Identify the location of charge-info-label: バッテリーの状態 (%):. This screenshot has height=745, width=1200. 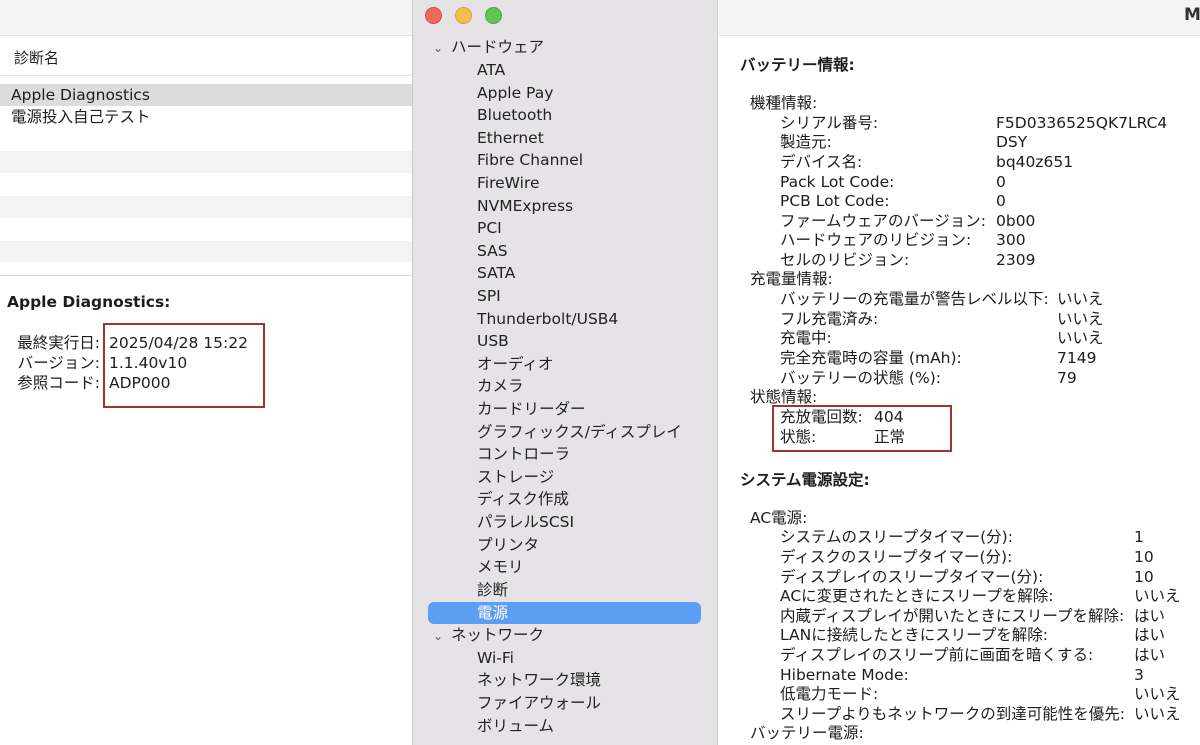
(860, 378).